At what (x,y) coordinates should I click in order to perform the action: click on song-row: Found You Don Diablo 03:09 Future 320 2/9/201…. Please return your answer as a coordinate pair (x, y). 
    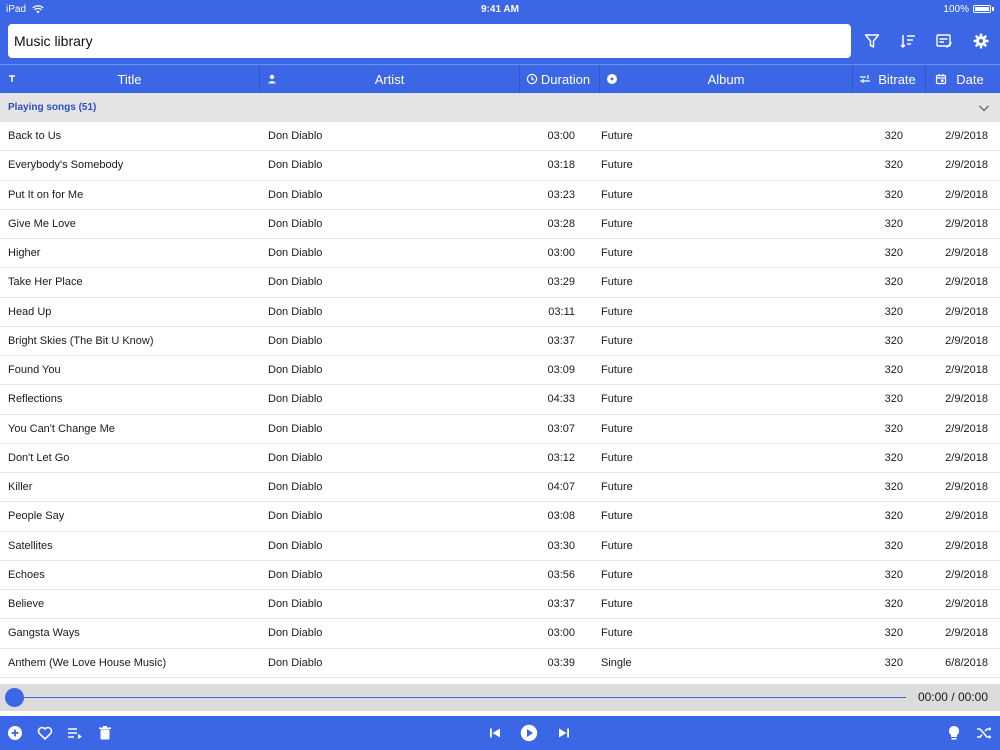
    Looking at the image, I should click on (500, 371).